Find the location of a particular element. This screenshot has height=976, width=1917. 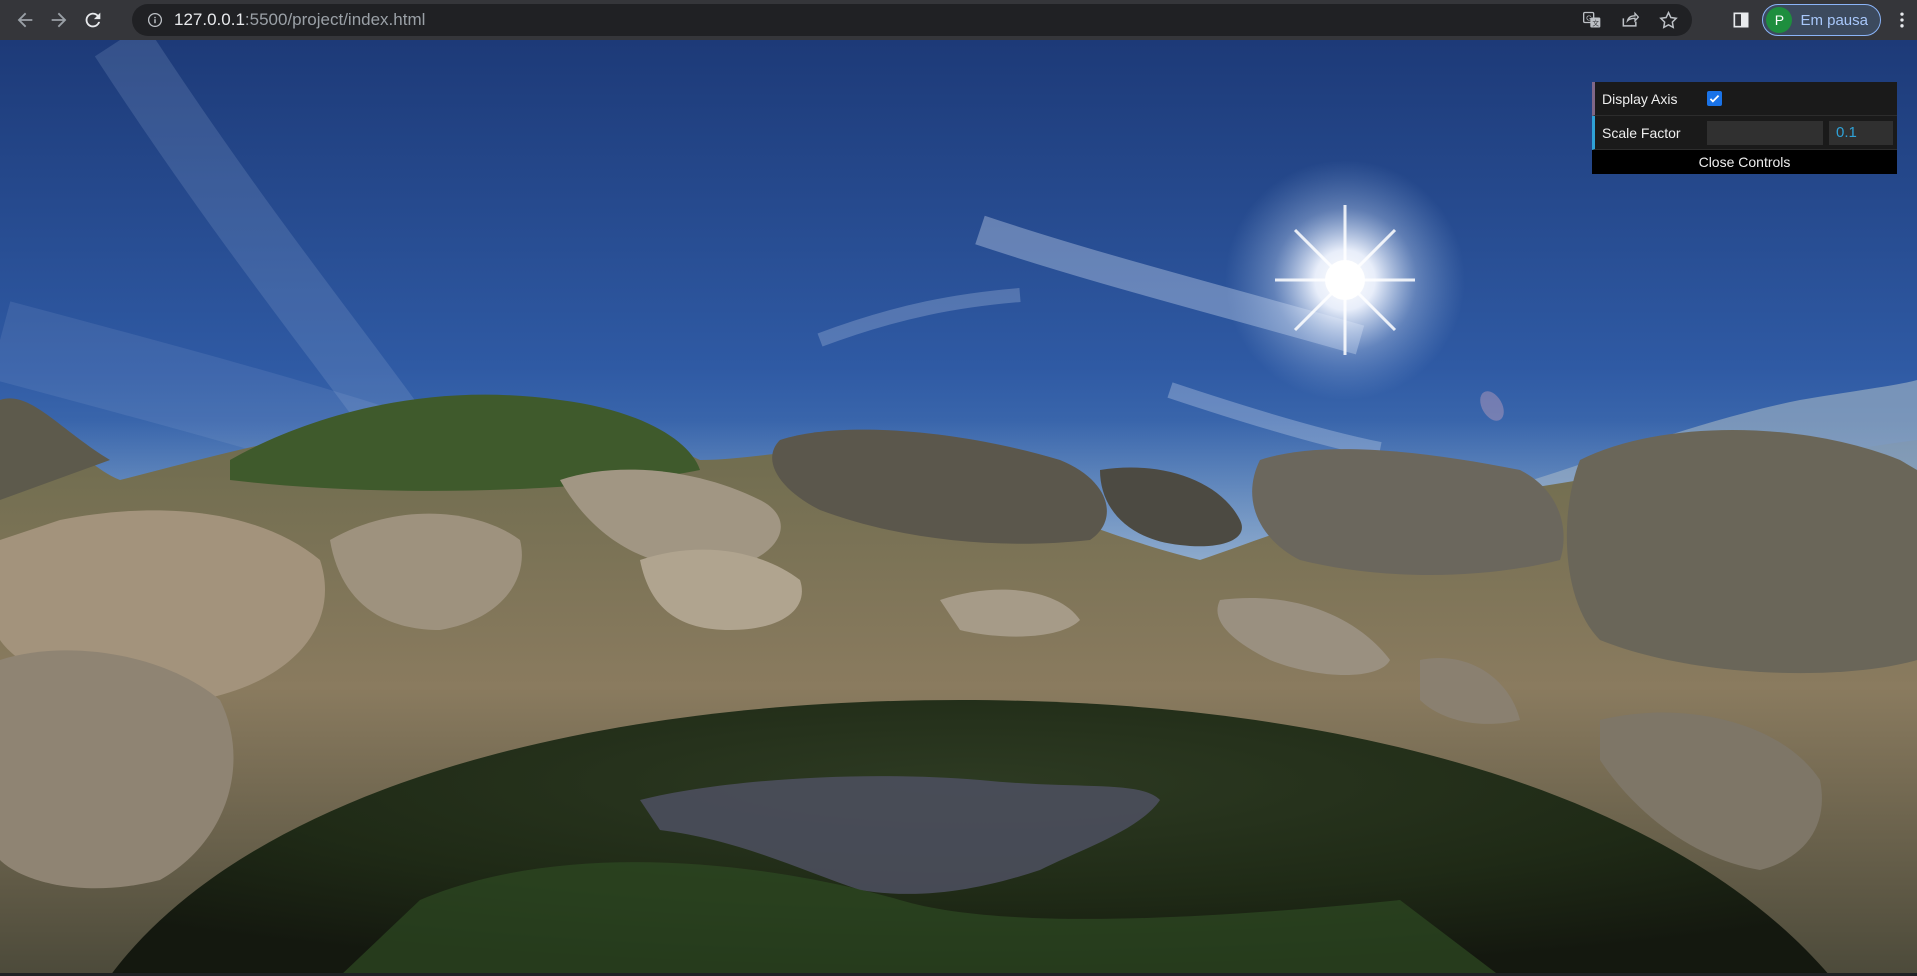

svg-text: 文 is located at coordinates (1595, 22).